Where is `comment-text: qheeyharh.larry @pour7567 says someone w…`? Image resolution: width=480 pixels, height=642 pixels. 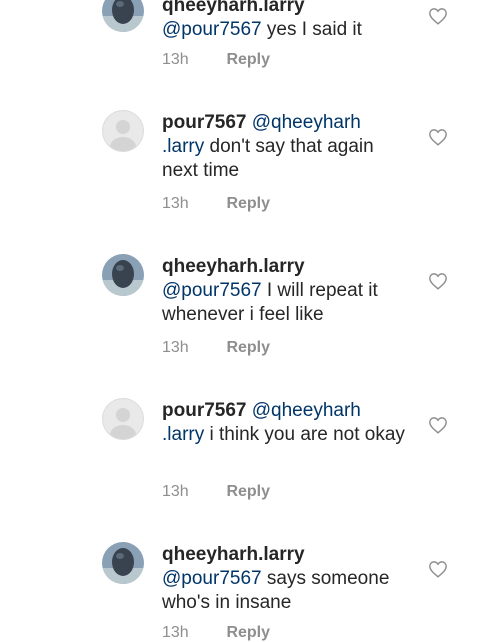
comment-text: qheeyharh.larry @pour7567 says someone w… is located at coordinates (286, 579).